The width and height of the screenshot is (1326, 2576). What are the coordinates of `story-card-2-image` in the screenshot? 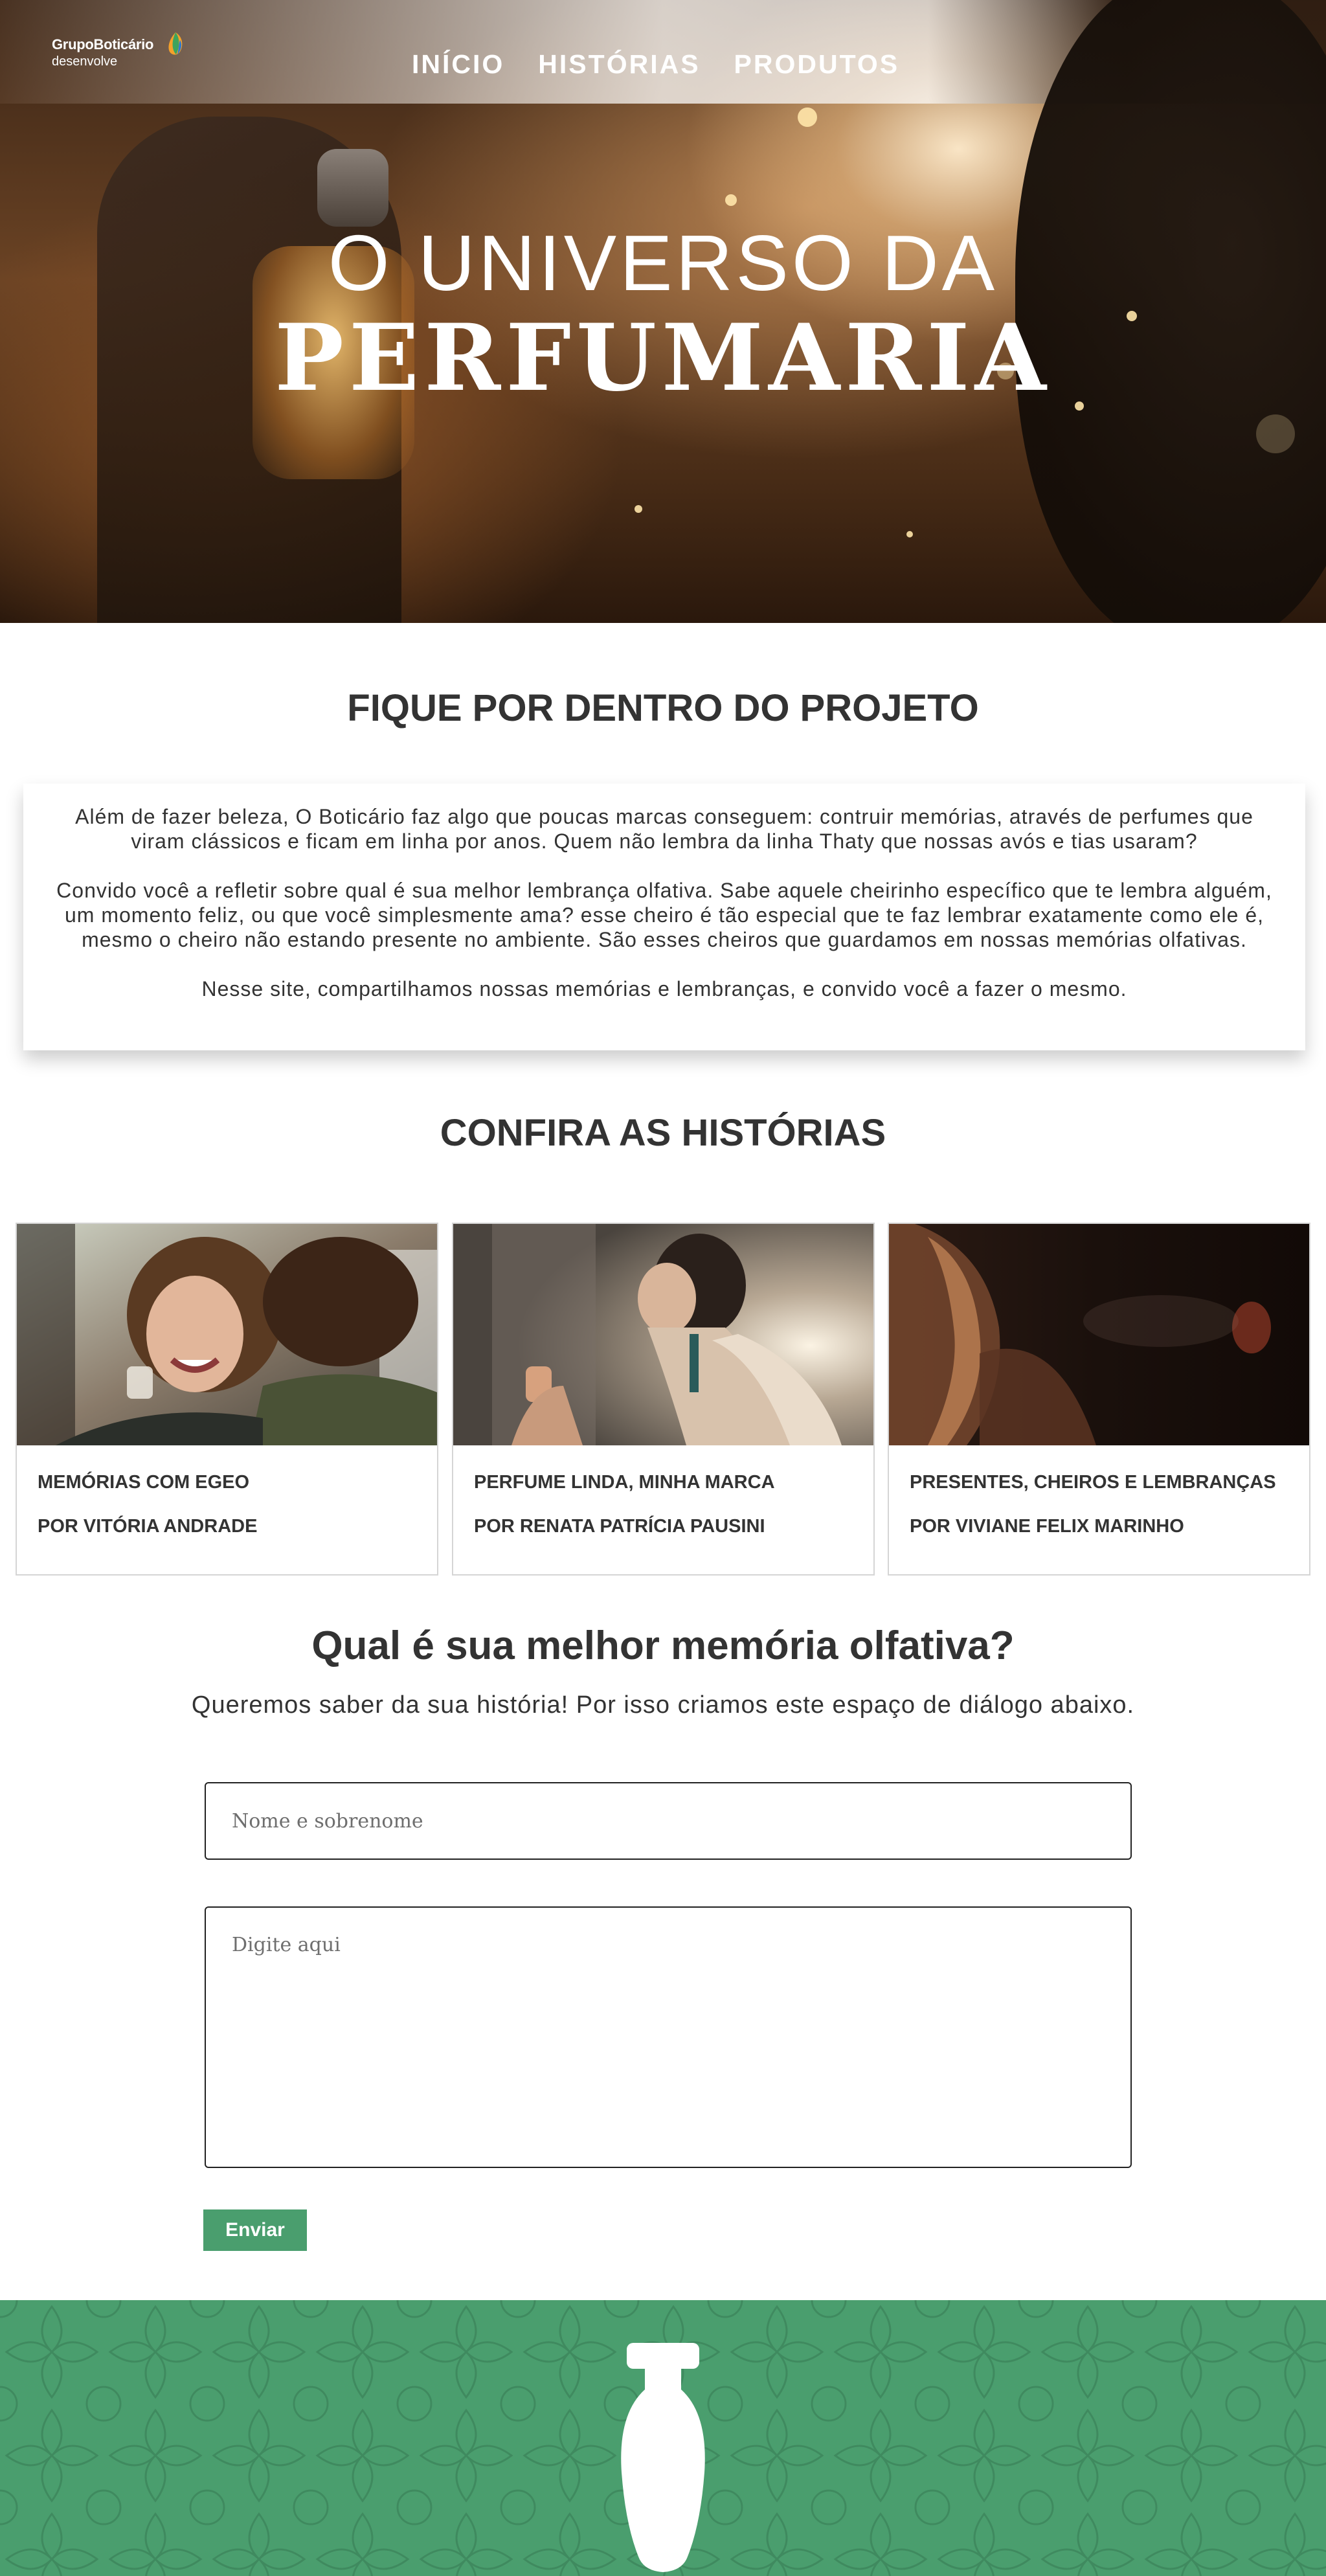 It's located at (663, 1335).